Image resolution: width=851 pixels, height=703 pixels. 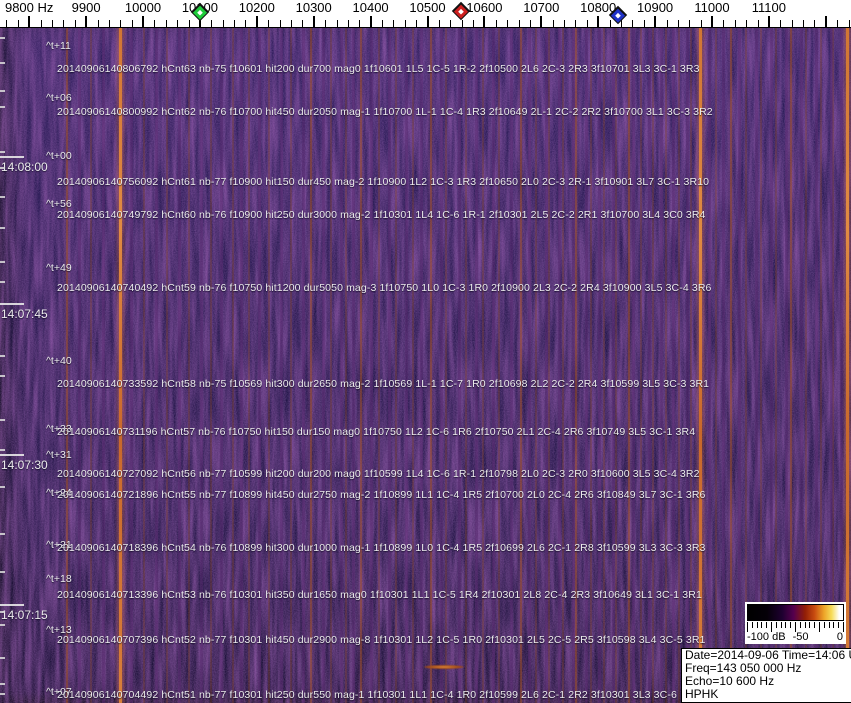 What do you see at coordinates (541, 7) in the screenshot?
I see `freq-axis-label: 10700` at bounding box center [541, 7].